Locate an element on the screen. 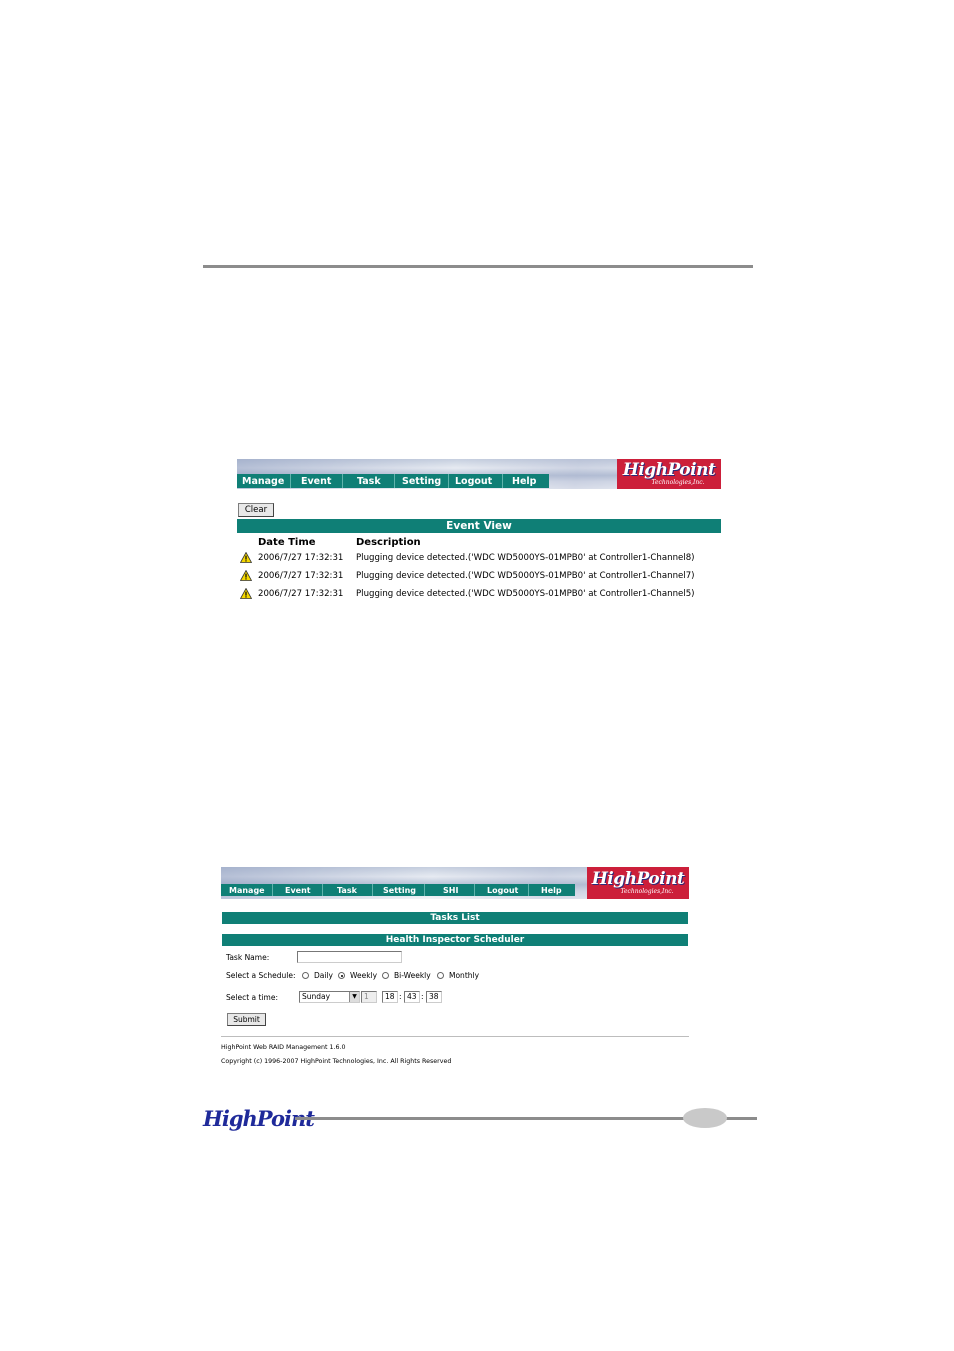  footer-version: HighPoint Web RAID Management 1.6.0 is located at coordinates (283, 1047).